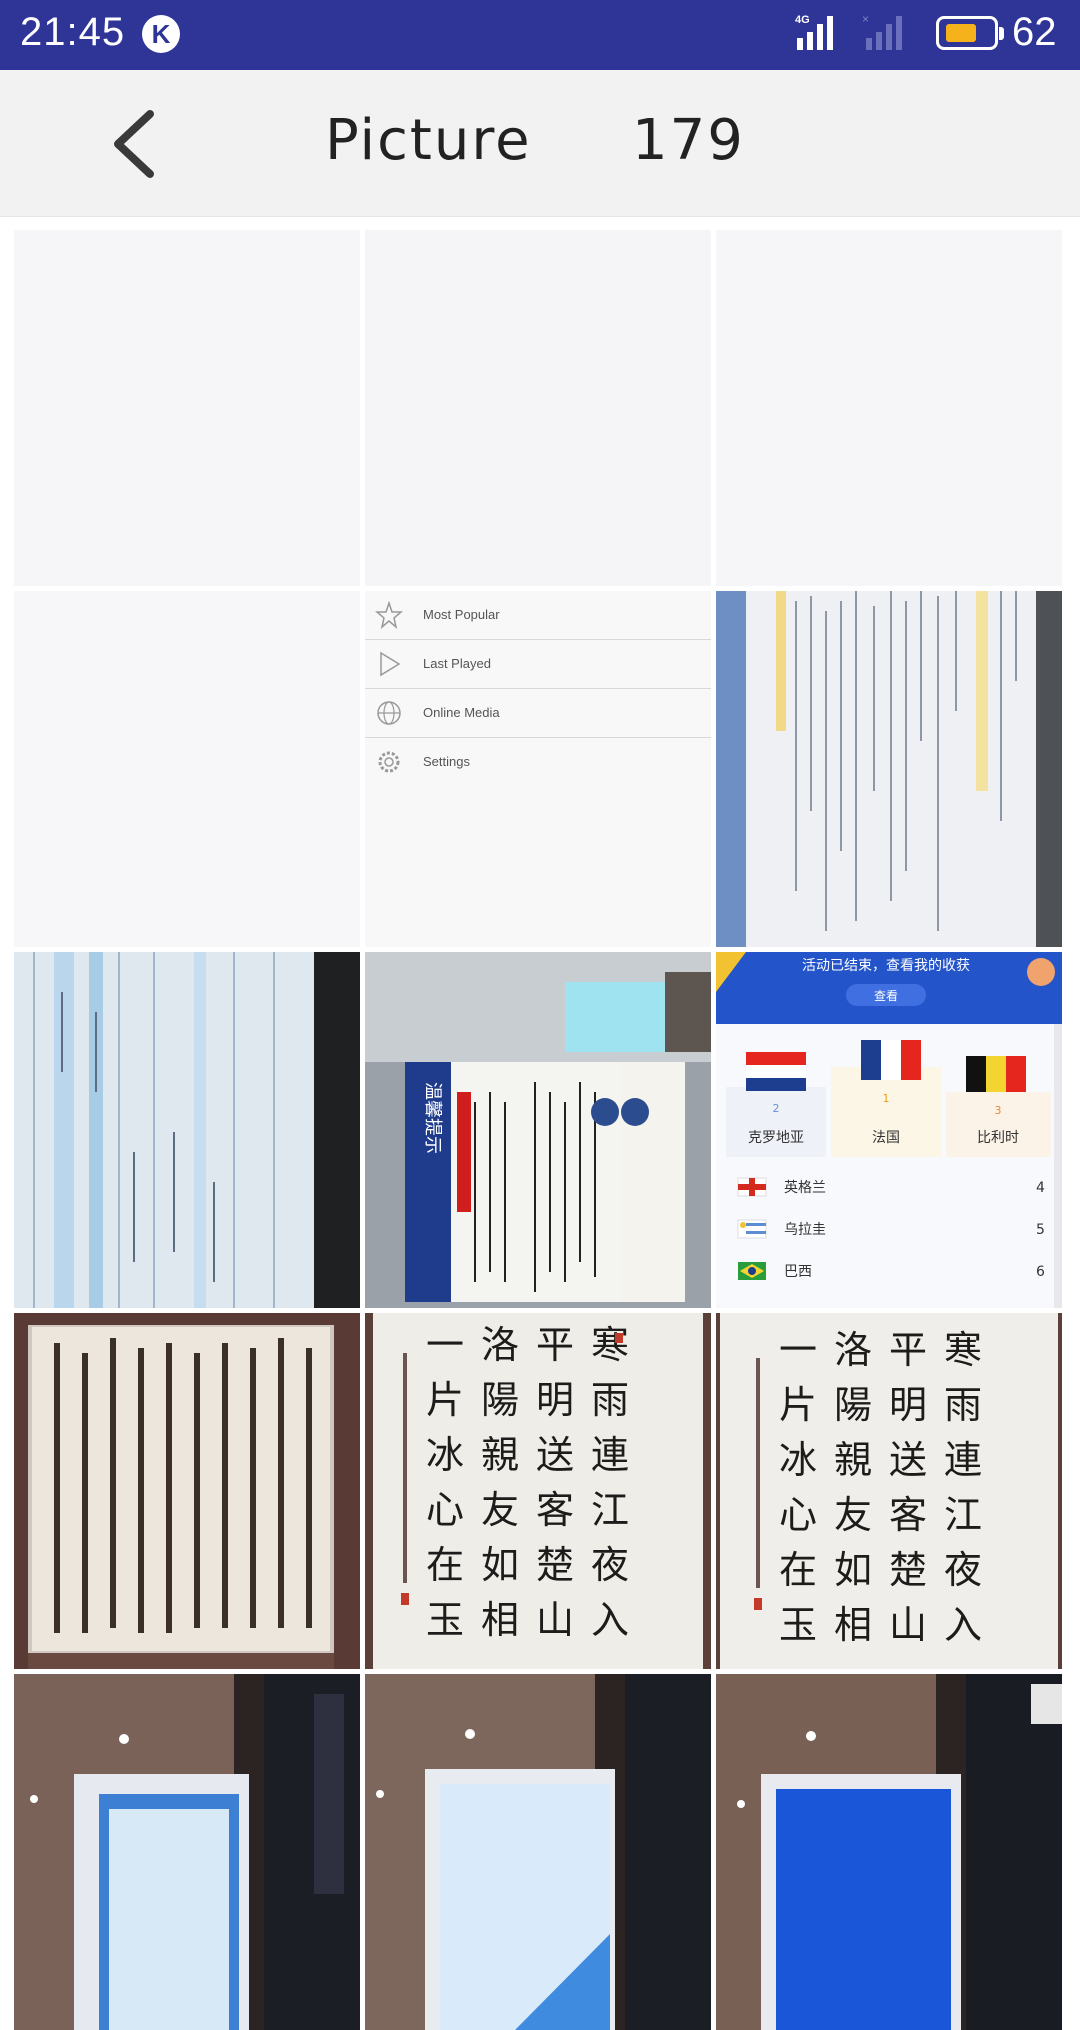 This screenshot has width=1080, height=2030. I want to click on gear-icon, so click(389, 762).